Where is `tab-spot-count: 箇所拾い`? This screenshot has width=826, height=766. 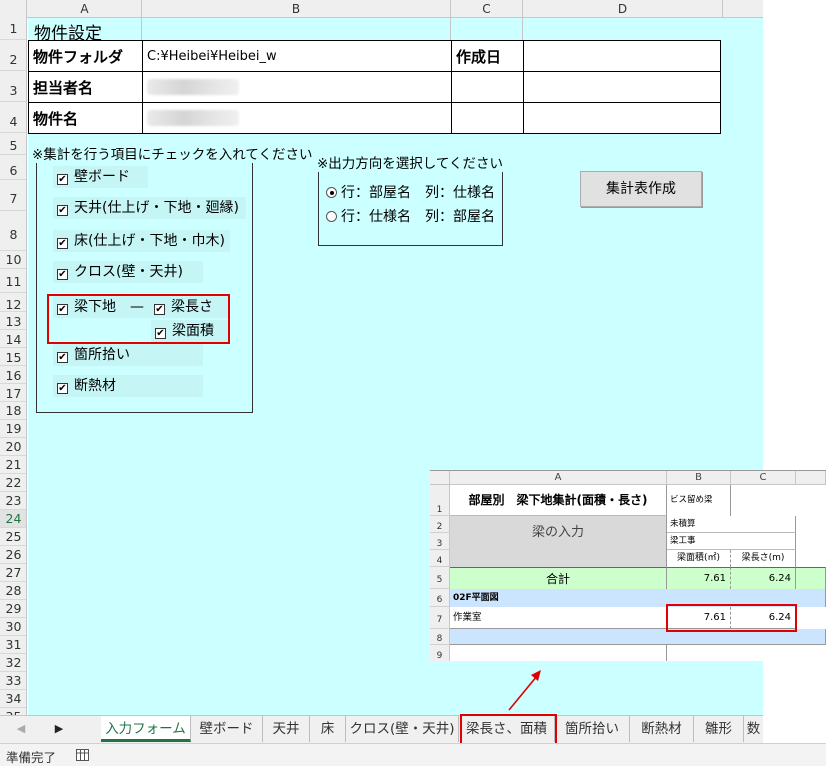 tab-spot-count: 箇所拾い is located at coordinates (592, 729).